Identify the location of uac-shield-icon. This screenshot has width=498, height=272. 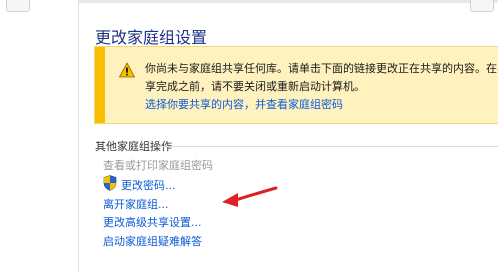
(110, 183).